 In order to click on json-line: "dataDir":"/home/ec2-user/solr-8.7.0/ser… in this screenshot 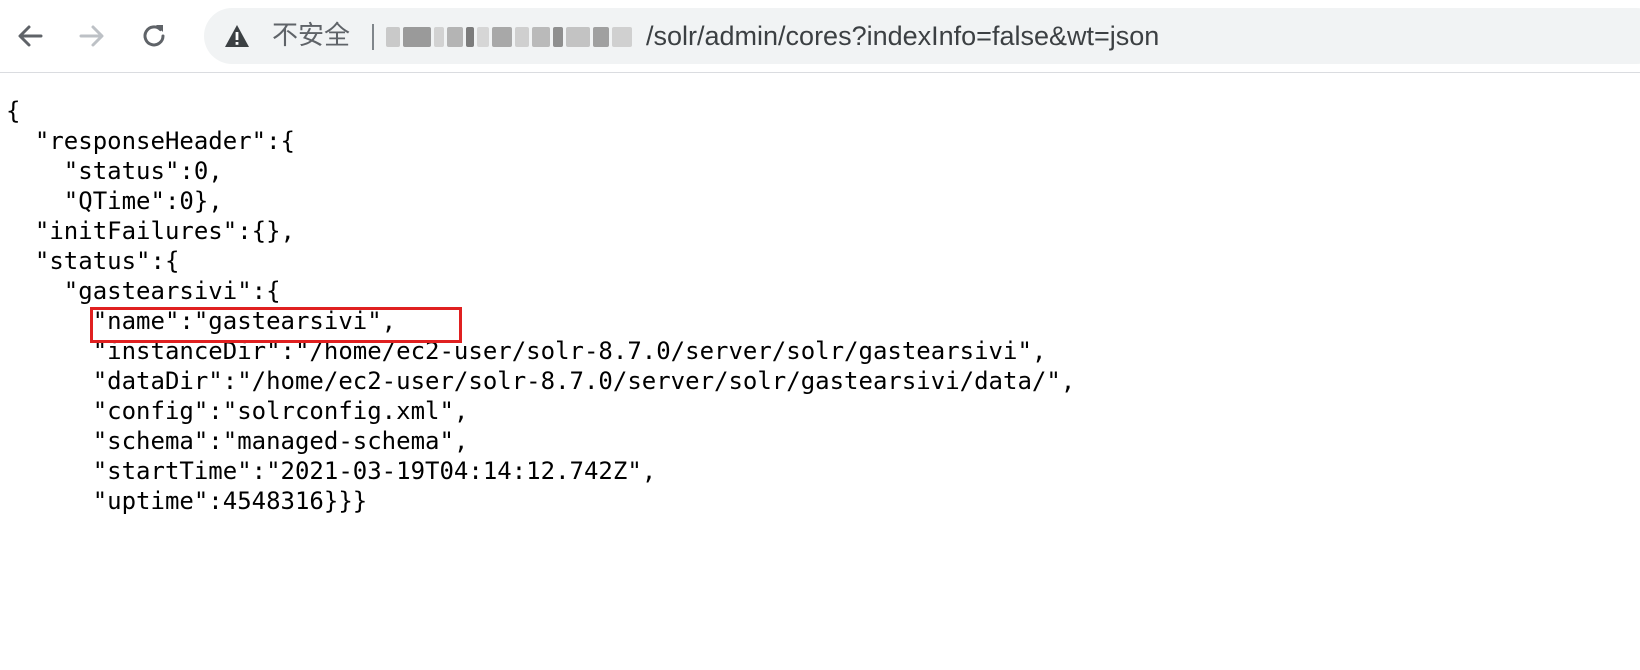, I will do `click(541, 381)`.